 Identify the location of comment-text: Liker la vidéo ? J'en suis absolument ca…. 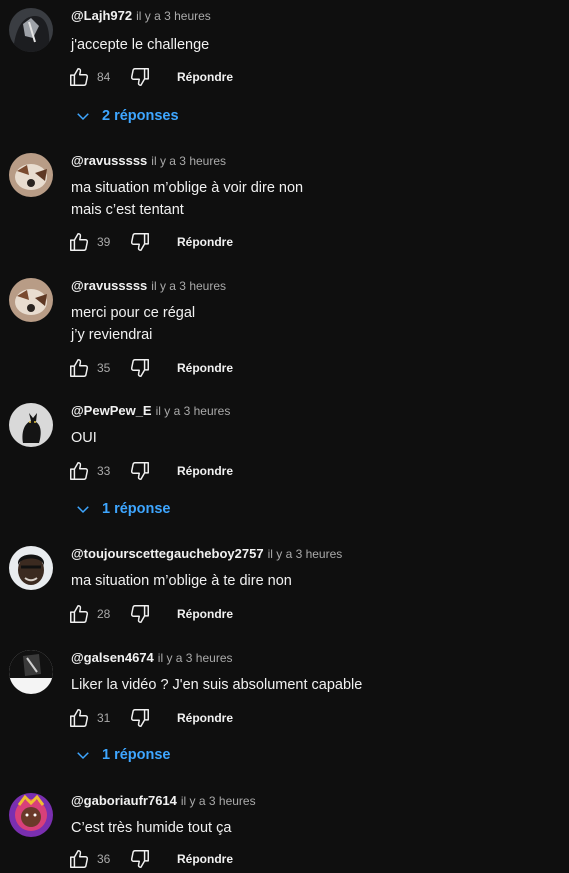
(217, 685).